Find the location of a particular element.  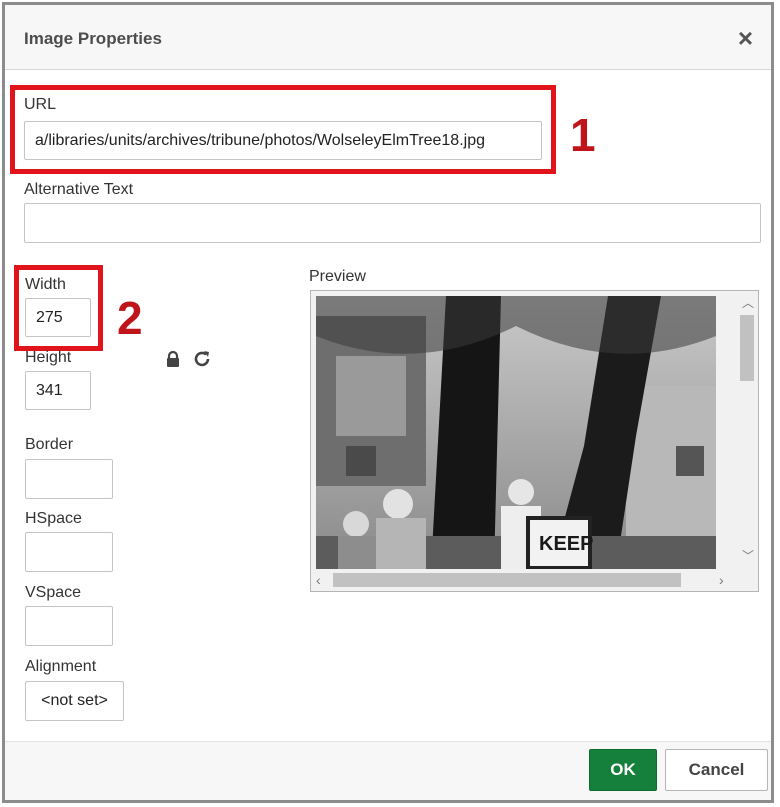

preview-label: Preview is located at coordinates (337, 276).